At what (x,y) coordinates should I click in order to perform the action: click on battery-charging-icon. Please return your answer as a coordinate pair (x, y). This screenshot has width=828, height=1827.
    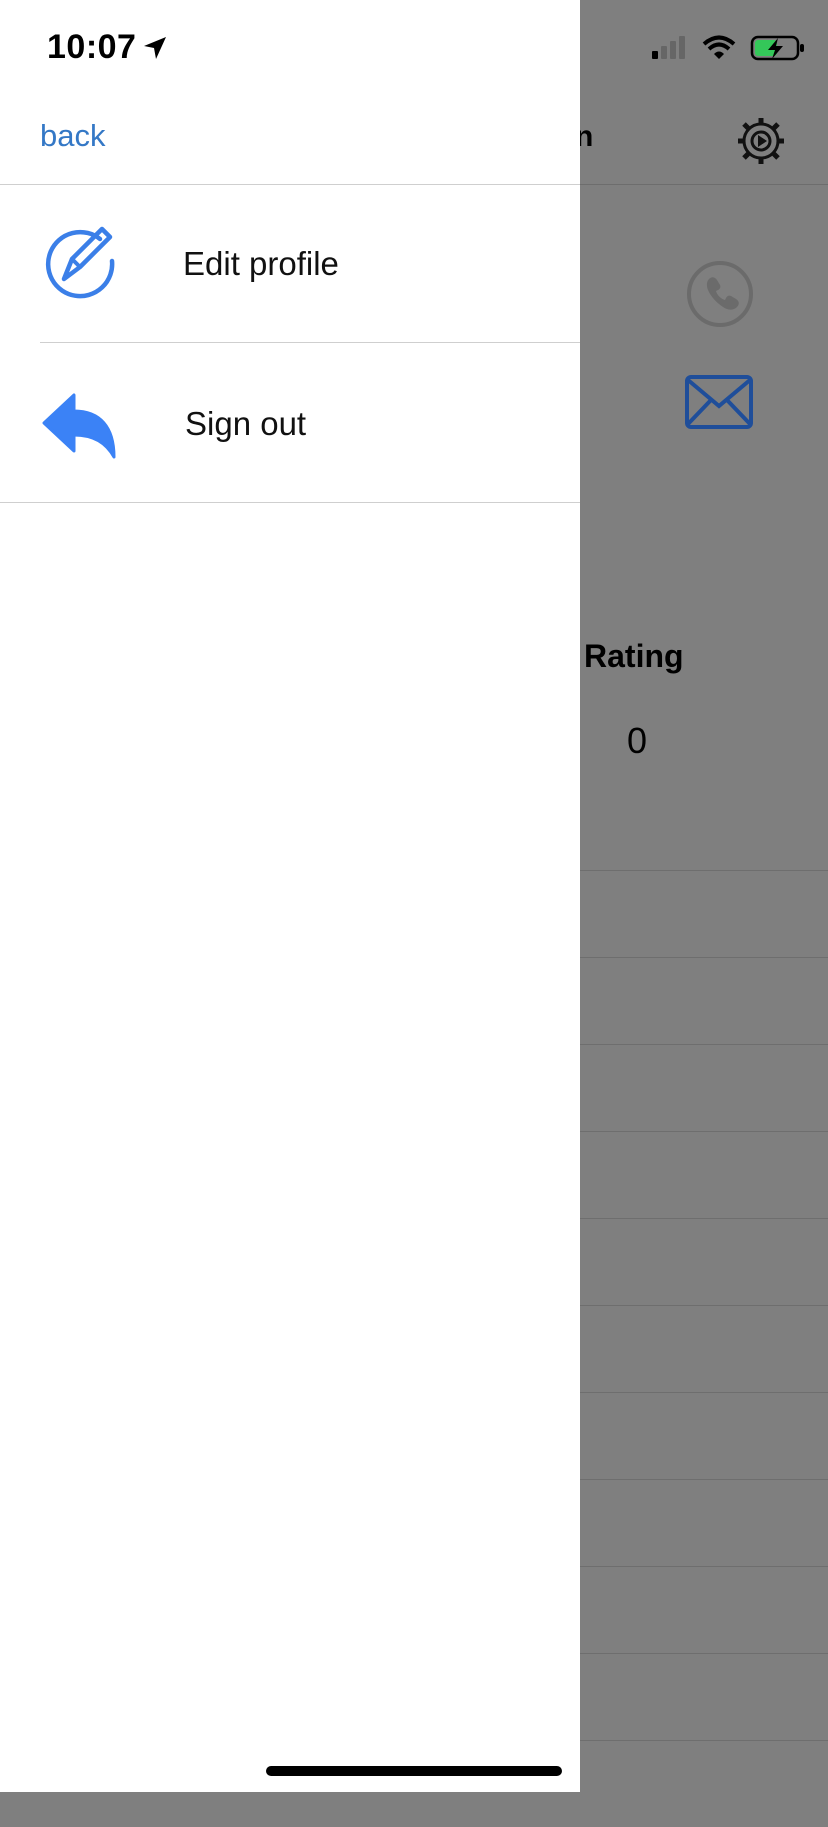
    Looking at the image, I should click on (777, 48).